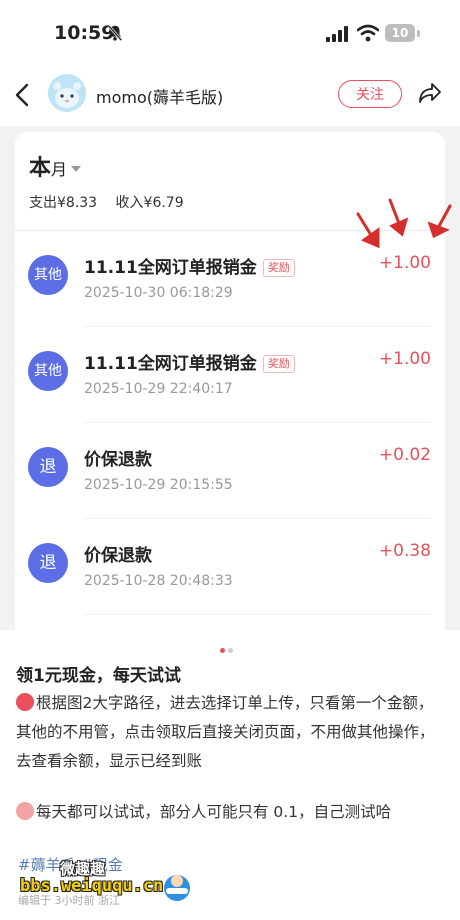  I want to click on teapot-emoji-icon, so click(25, 702).